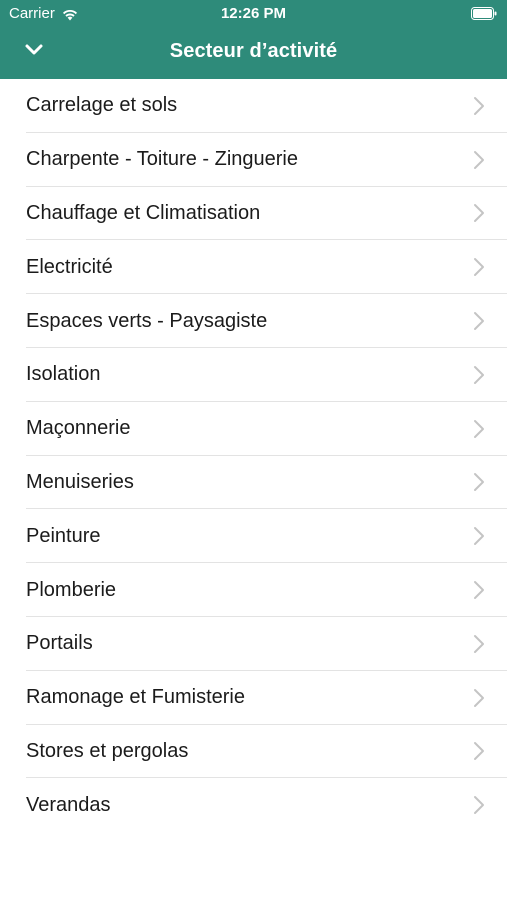  I want to click on list-item-label: Isolation, so click(63, 374).